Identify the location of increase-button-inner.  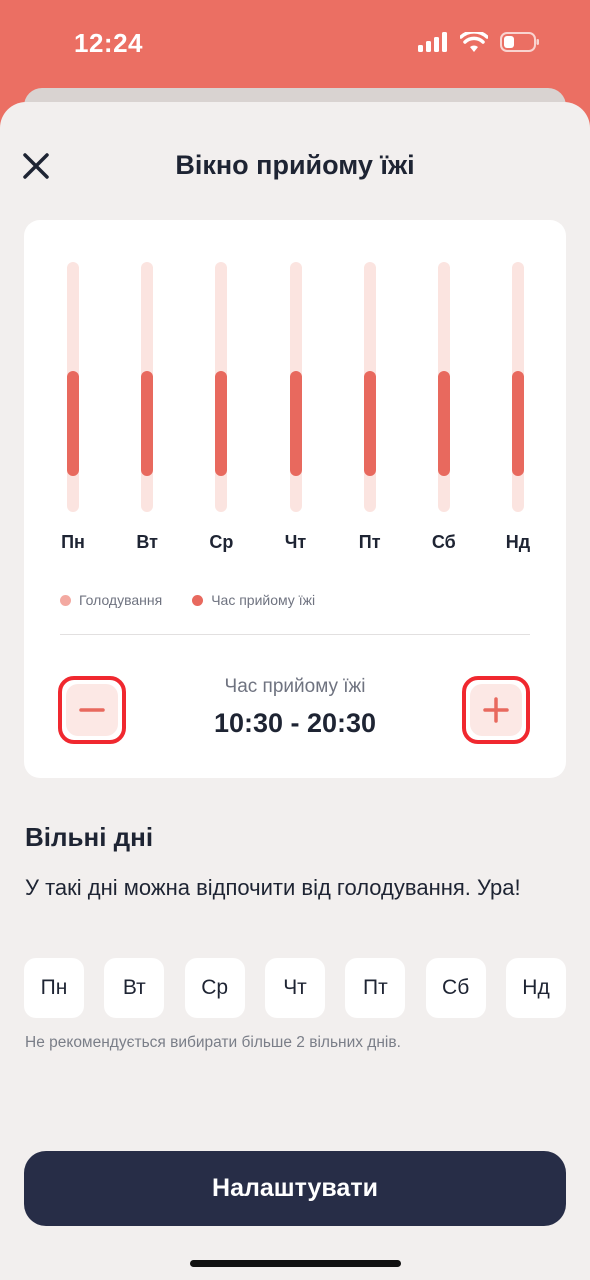
(496, 710).